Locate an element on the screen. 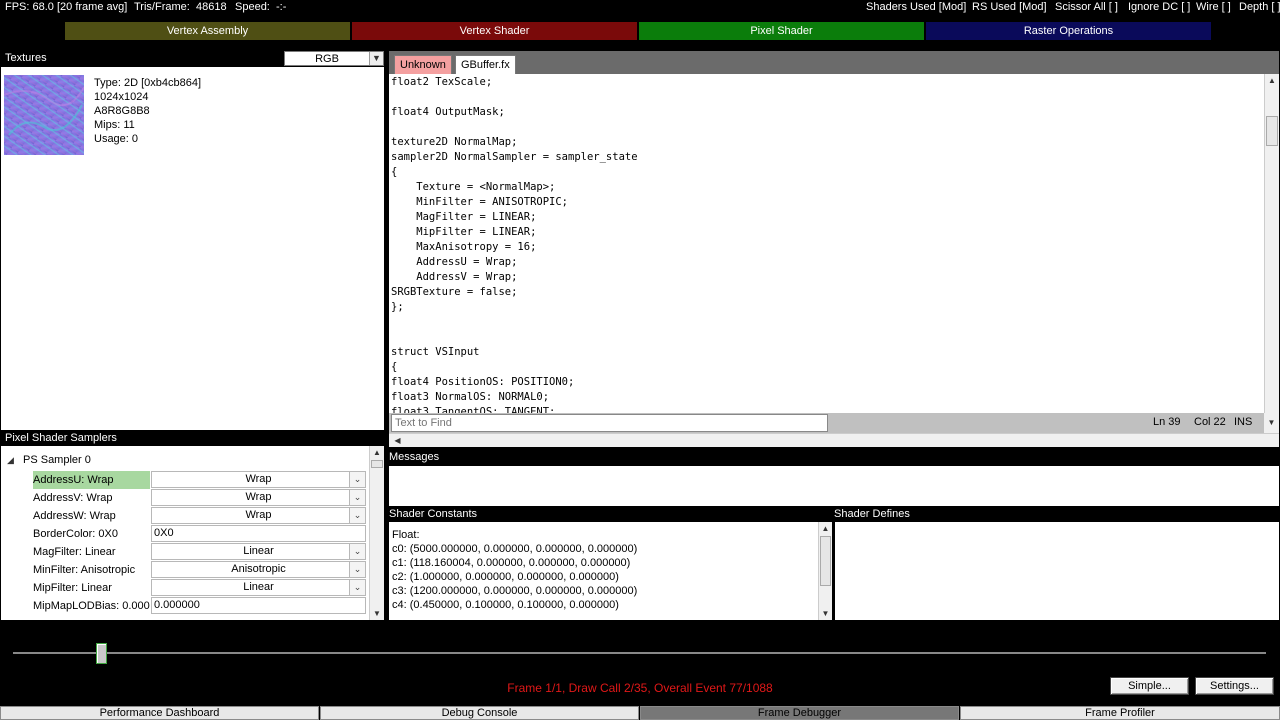  tab-unknown: Unknown is located at coordinates (423, 64).